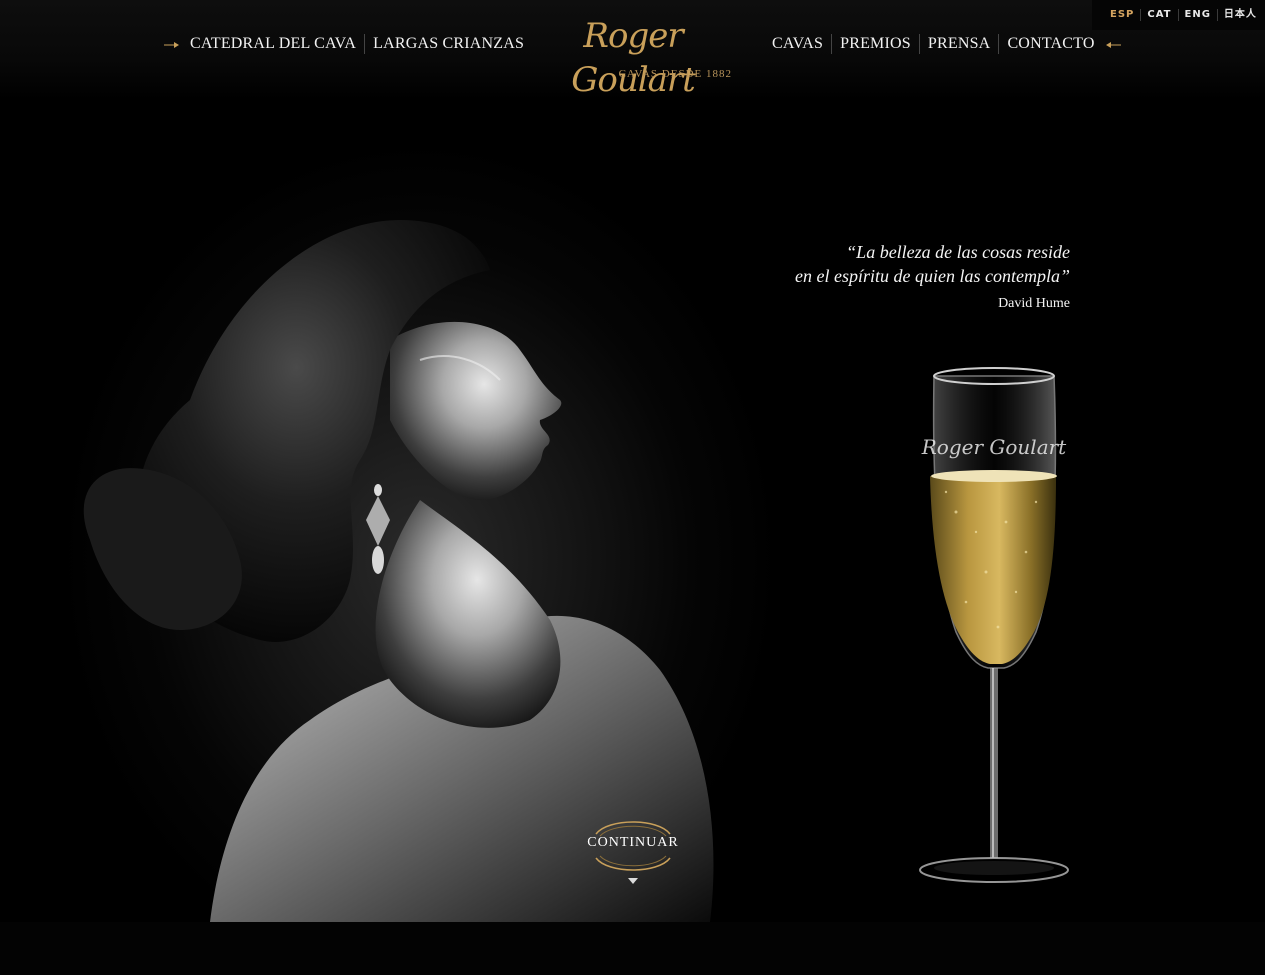 The image size is (1265, 975). What do you see at coordinates (632, 948) in the screenshot?
I see `page-footer-band` at bounding box center [632, 948].